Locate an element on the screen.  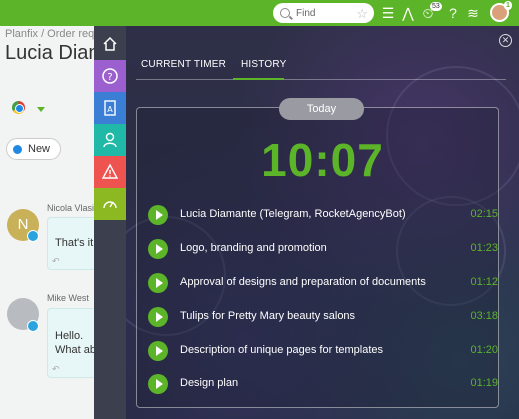
svg-text: A is located at coordinates (110, 109).